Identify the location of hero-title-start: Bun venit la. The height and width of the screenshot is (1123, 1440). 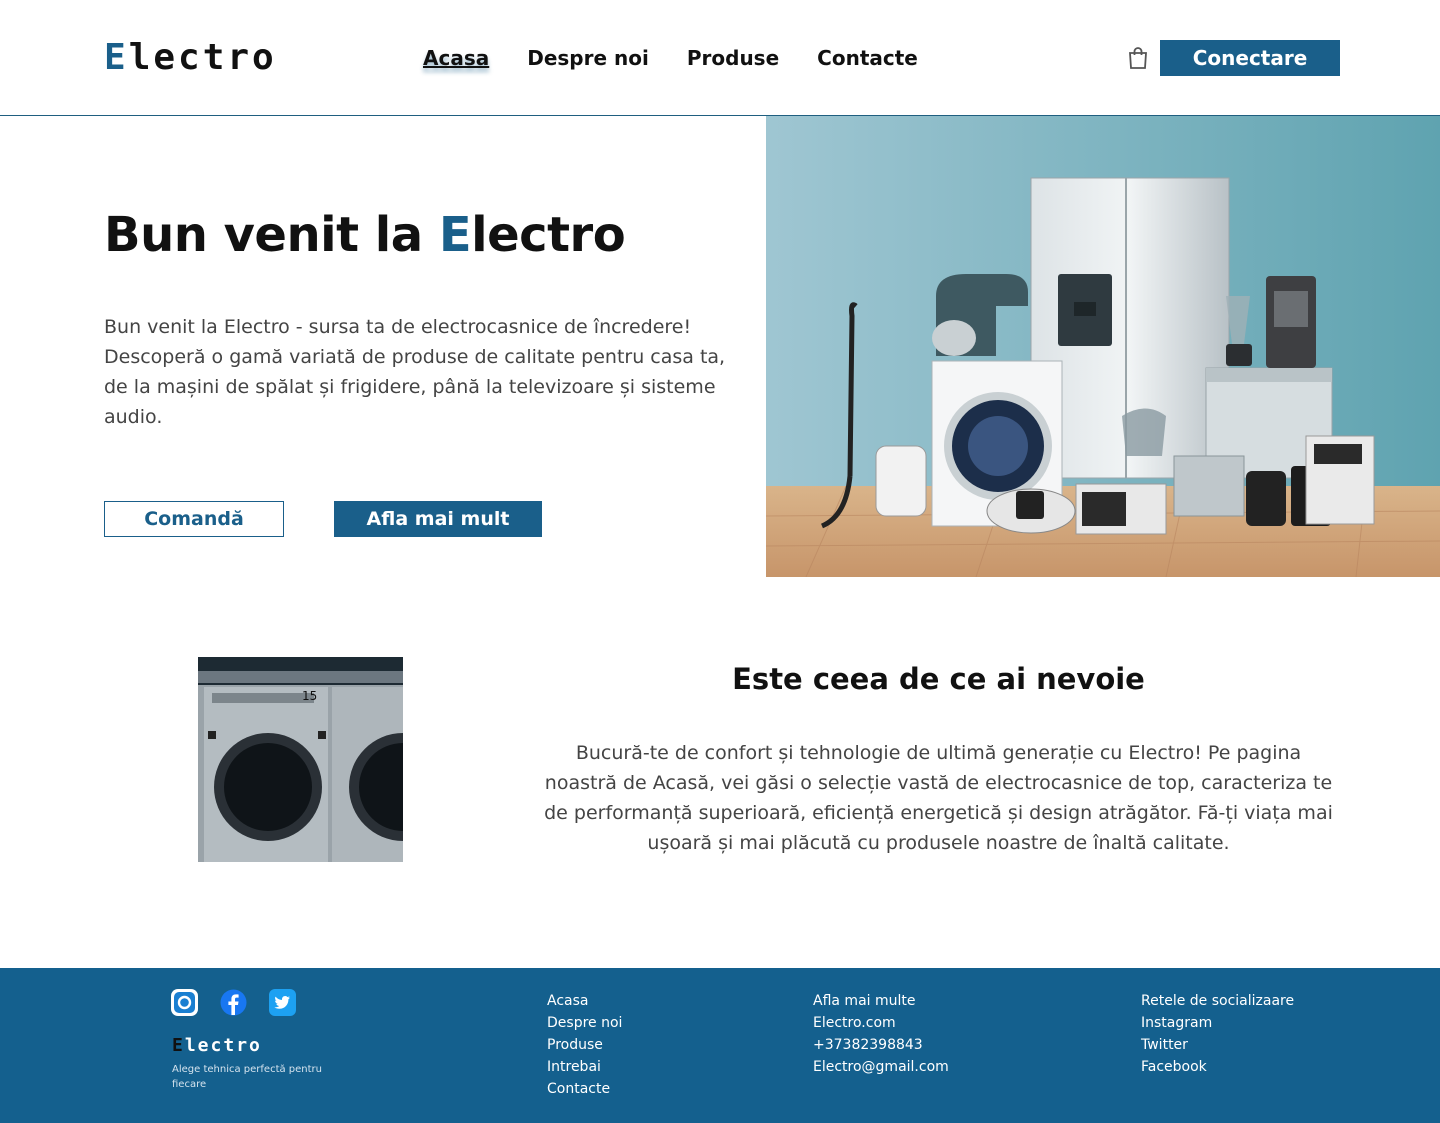
(271, 235).